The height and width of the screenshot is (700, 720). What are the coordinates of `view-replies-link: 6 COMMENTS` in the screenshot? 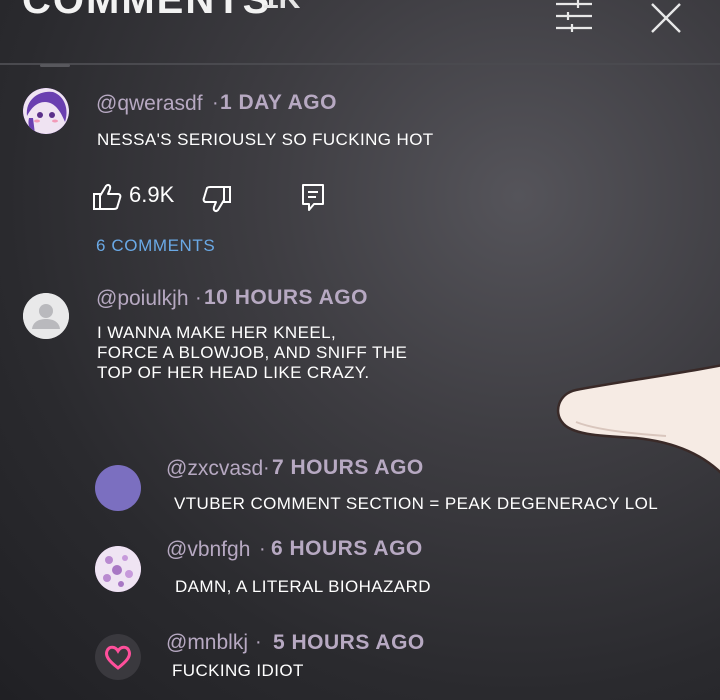 It's located at (155, 246).